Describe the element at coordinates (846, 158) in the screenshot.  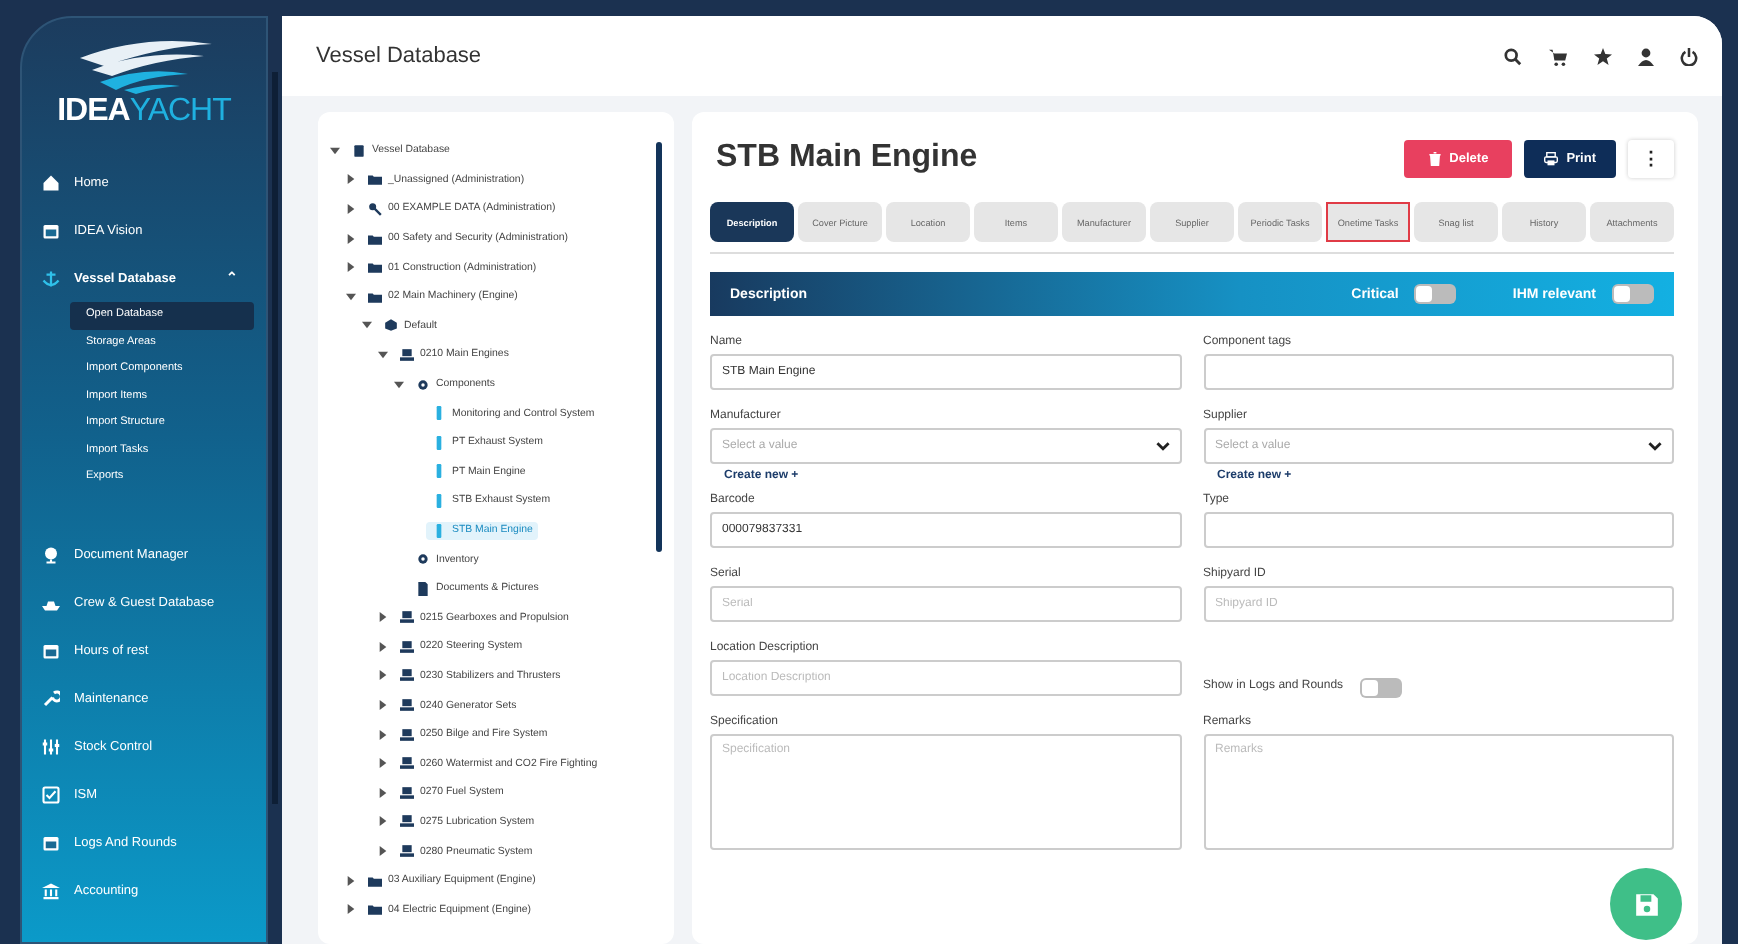
I see `component-title: STB Main Engine` at that location.